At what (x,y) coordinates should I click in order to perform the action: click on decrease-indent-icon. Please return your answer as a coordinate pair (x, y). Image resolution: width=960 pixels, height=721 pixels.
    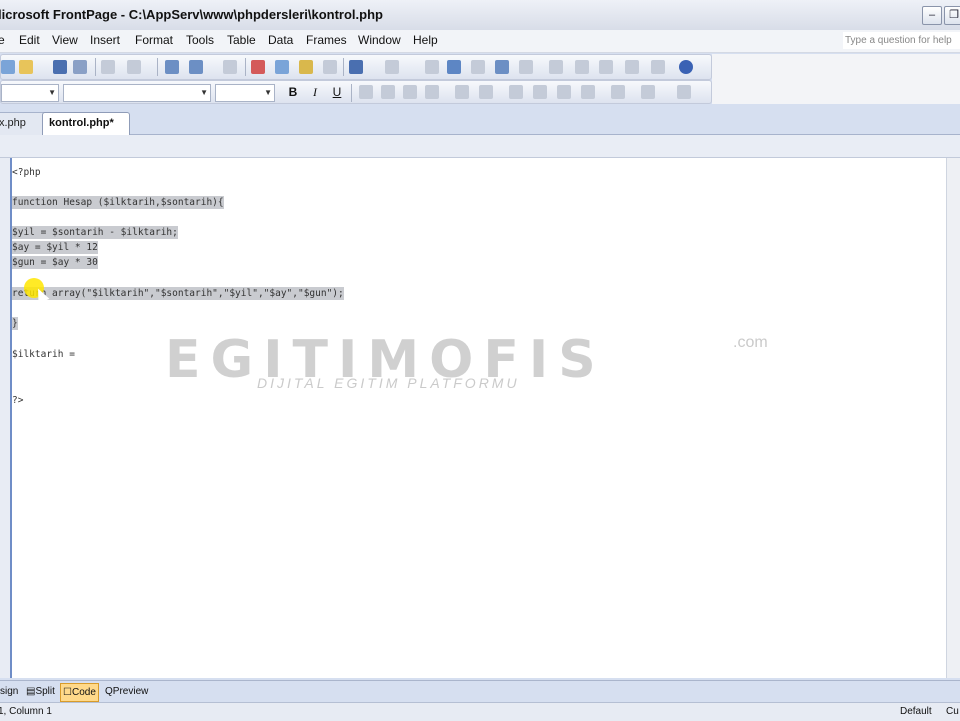
    Looking at the image, I should click on (564, 92).